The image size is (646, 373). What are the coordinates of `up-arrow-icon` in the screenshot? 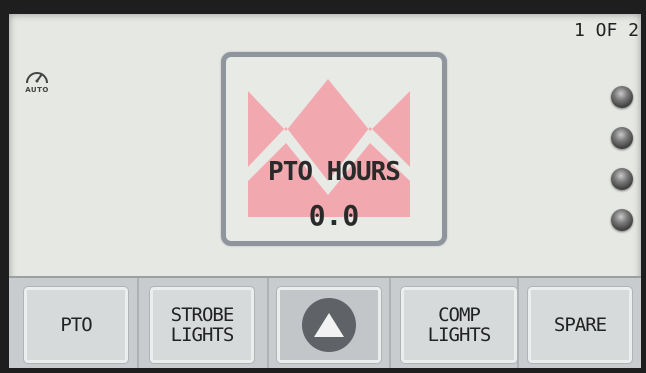 It's located at (329, 325).